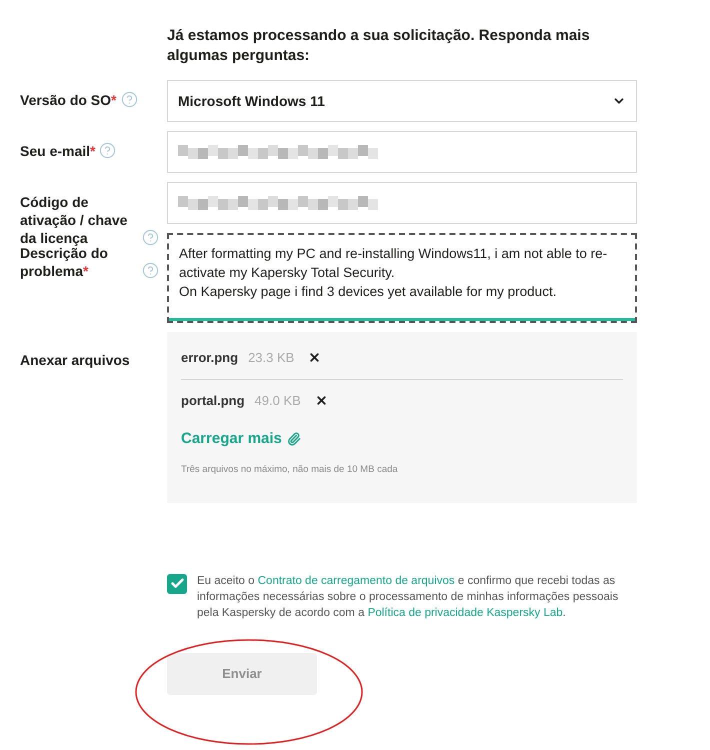 Image resolution: width=710 pixels, height=750 pixels. I want to click on agreement-text: Eu aceito o Contrato de carregamento de arquivos e confirmo que recebi todas as informações necessárias sobre o processamento de minhas informações pessoais pela Kaspersky de acordo com a Política de privacidade Kaspersky Lab., so click(408, 597).